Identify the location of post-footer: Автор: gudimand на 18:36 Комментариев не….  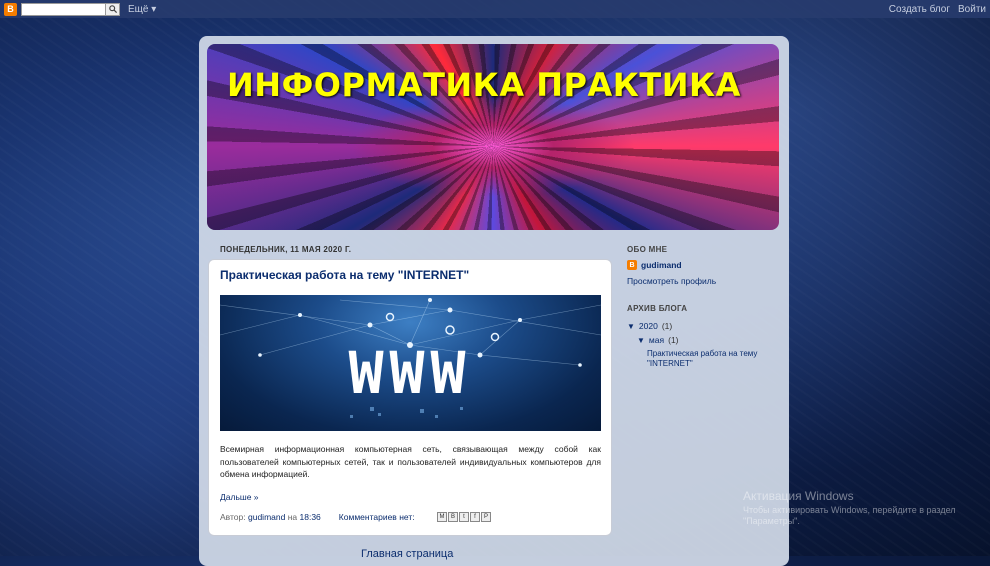
(410, 517).